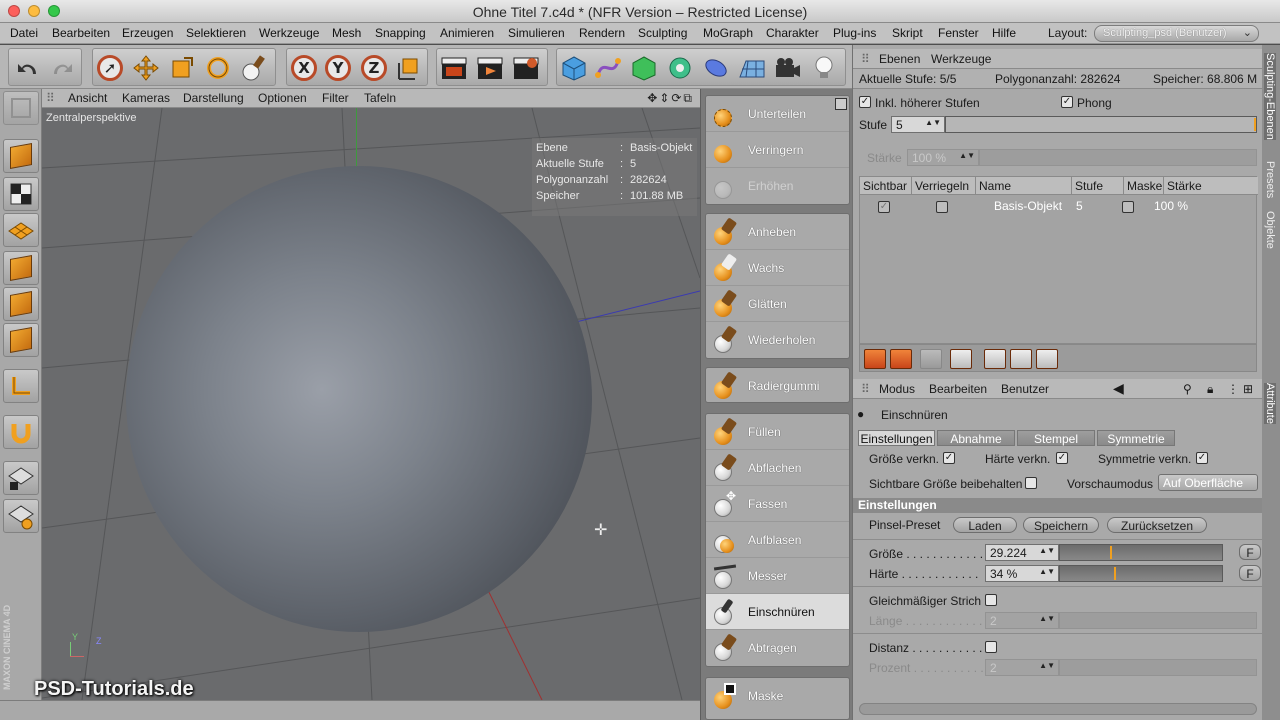  Describe the element at coordinates (526, 68) in the screenshot. I see `render-settings-button` at that location.